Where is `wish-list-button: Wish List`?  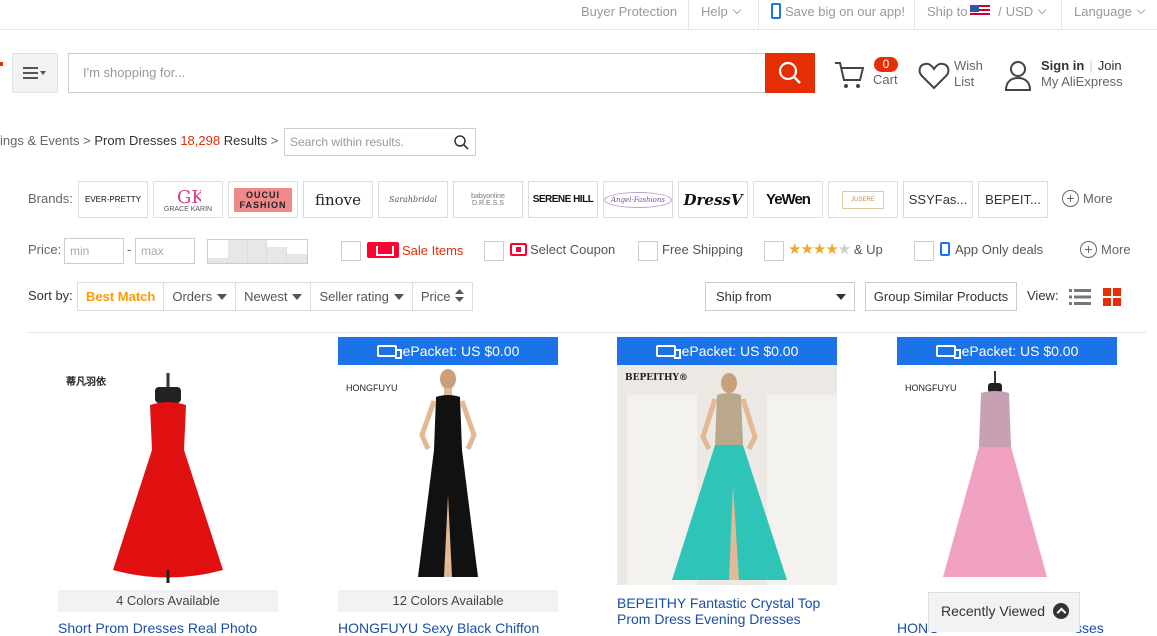
wish-list-button: Wish List is located at coordinates (958, 76).